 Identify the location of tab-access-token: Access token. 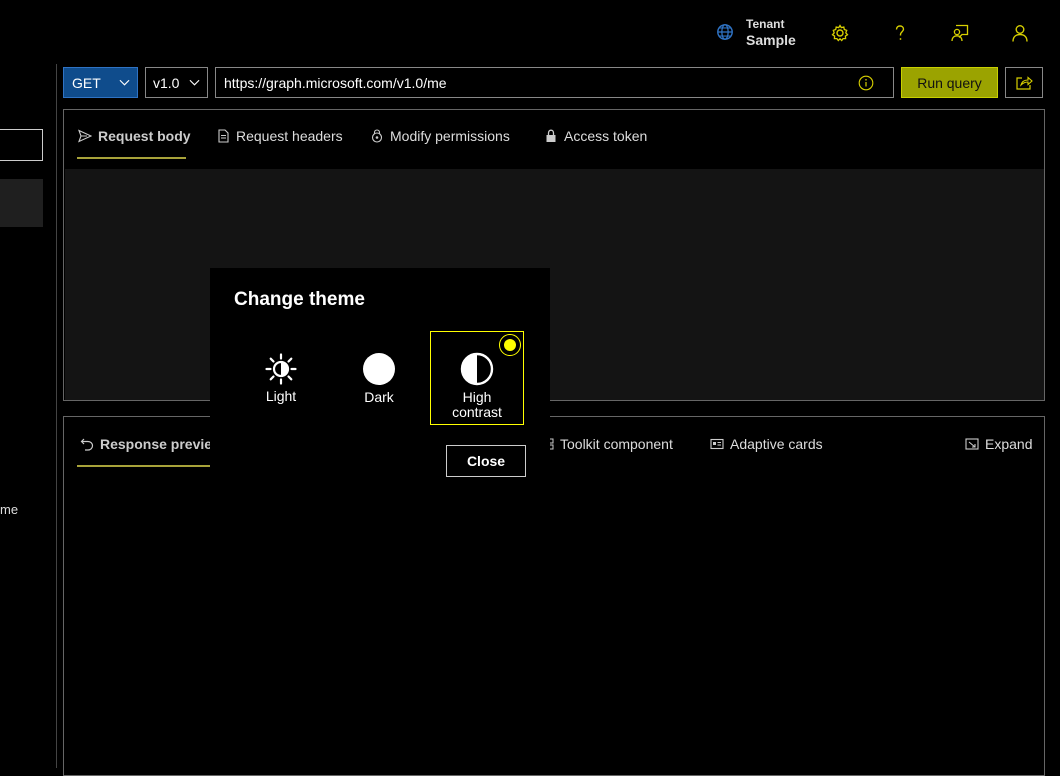
(595, 136).